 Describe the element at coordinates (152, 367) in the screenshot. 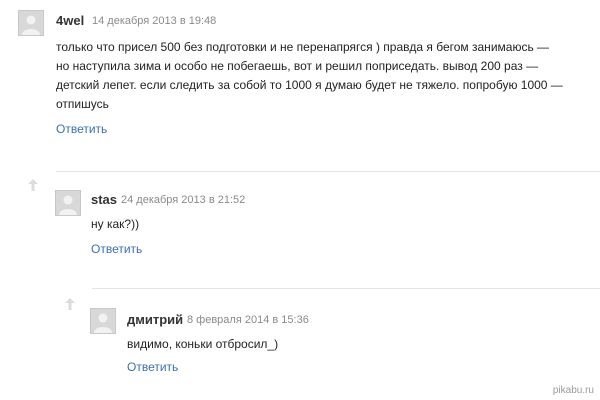

I see `reply-link: Ответить` at that location.